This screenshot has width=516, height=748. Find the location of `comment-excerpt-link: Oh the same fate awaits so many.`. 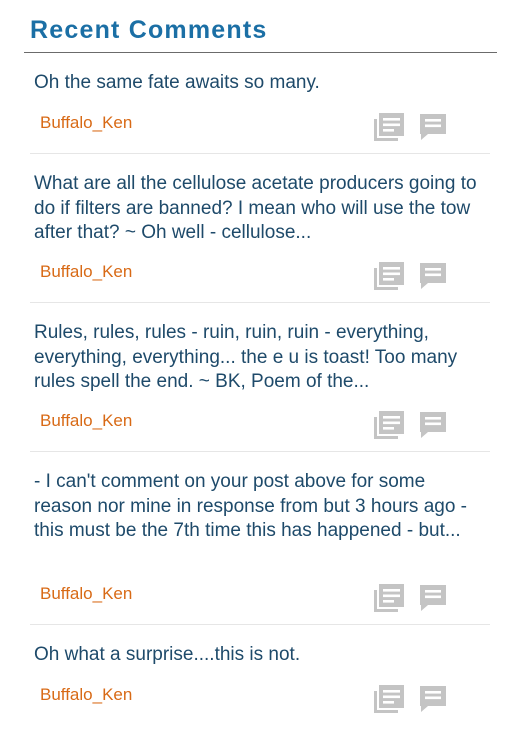

comment-excerpt-link: Oh the same fate awaits so many. is located at coordinates (260, 74).